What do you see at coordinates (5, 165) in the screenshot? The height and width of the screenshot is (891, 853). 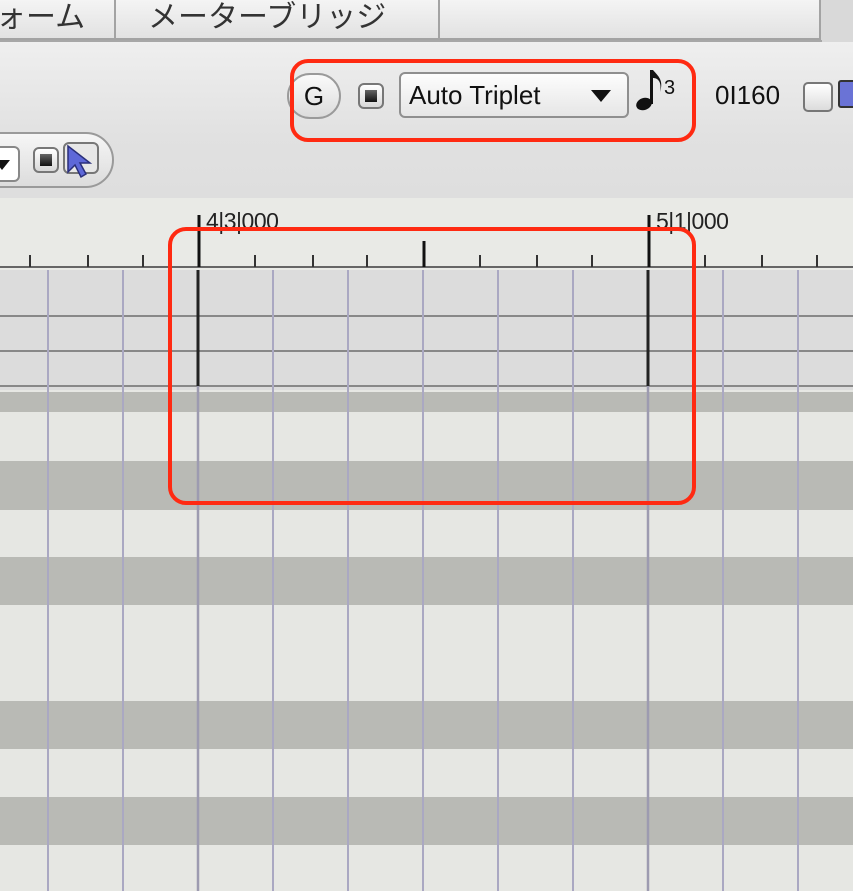 I see `chevron-down-icon` at bounding box center [5, 165].